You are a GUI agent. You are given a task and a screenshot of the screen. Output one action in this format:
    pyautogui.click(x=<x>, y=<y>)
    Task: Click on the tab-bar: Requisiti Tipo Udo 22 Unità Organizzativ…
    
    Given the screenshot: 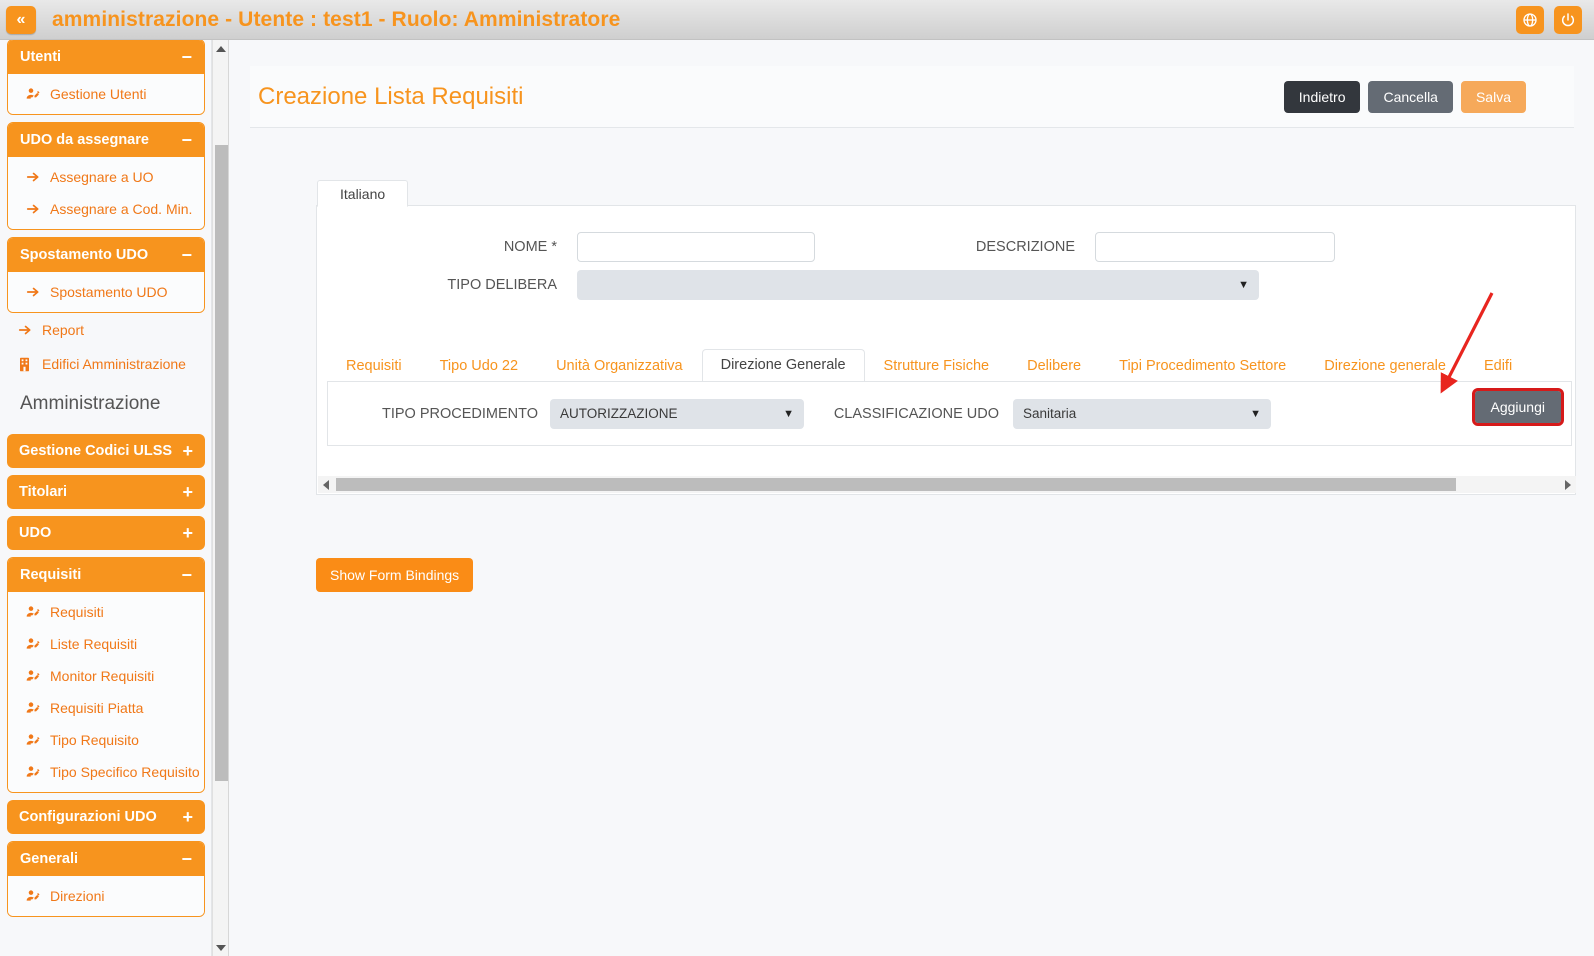 What is the action you would take?
    pyautogui.click(x=949, y=365)
    